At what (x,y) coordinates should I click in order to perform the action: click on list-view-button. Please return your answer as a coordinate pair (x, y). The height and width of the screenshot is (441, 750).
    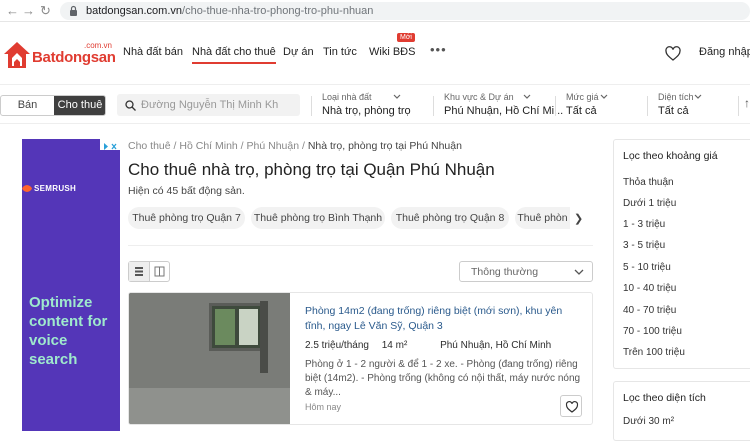
    Looking at the image, I should click on (139, 271).